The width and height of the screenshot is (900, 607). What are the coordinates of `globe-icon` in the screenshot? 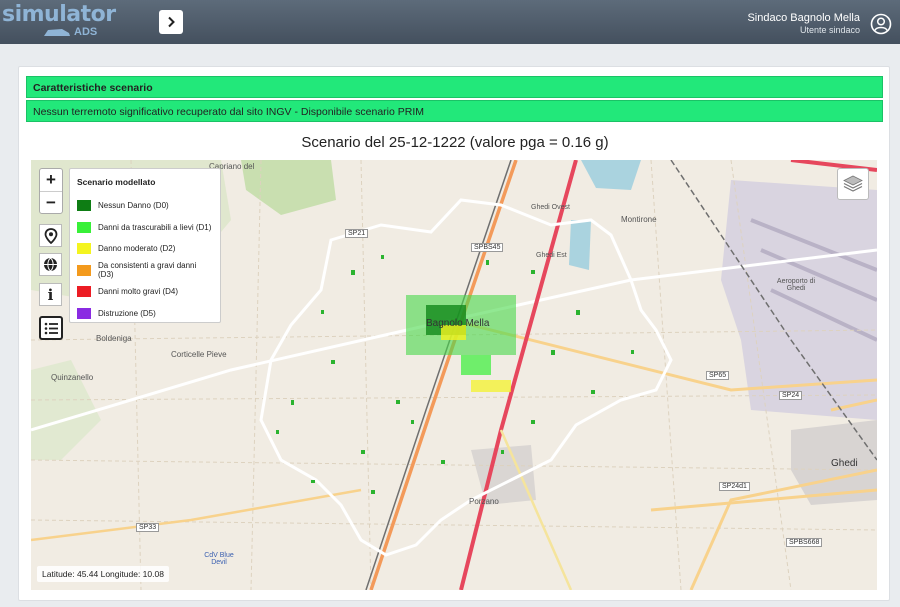 It's located at (50, 264).